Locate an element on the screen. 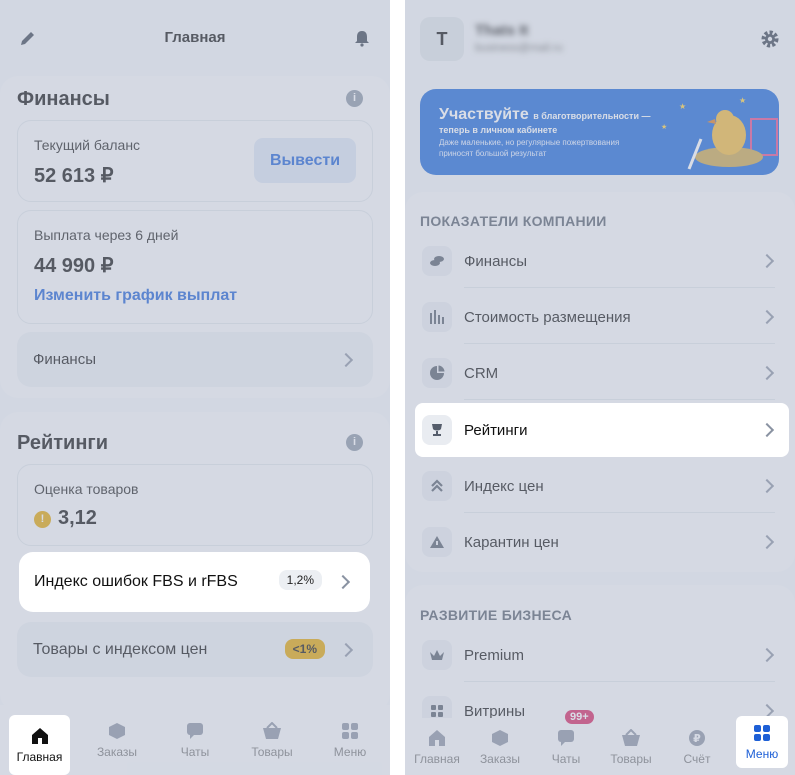  finance-title: Финансы is located at coordinates (63, 99).